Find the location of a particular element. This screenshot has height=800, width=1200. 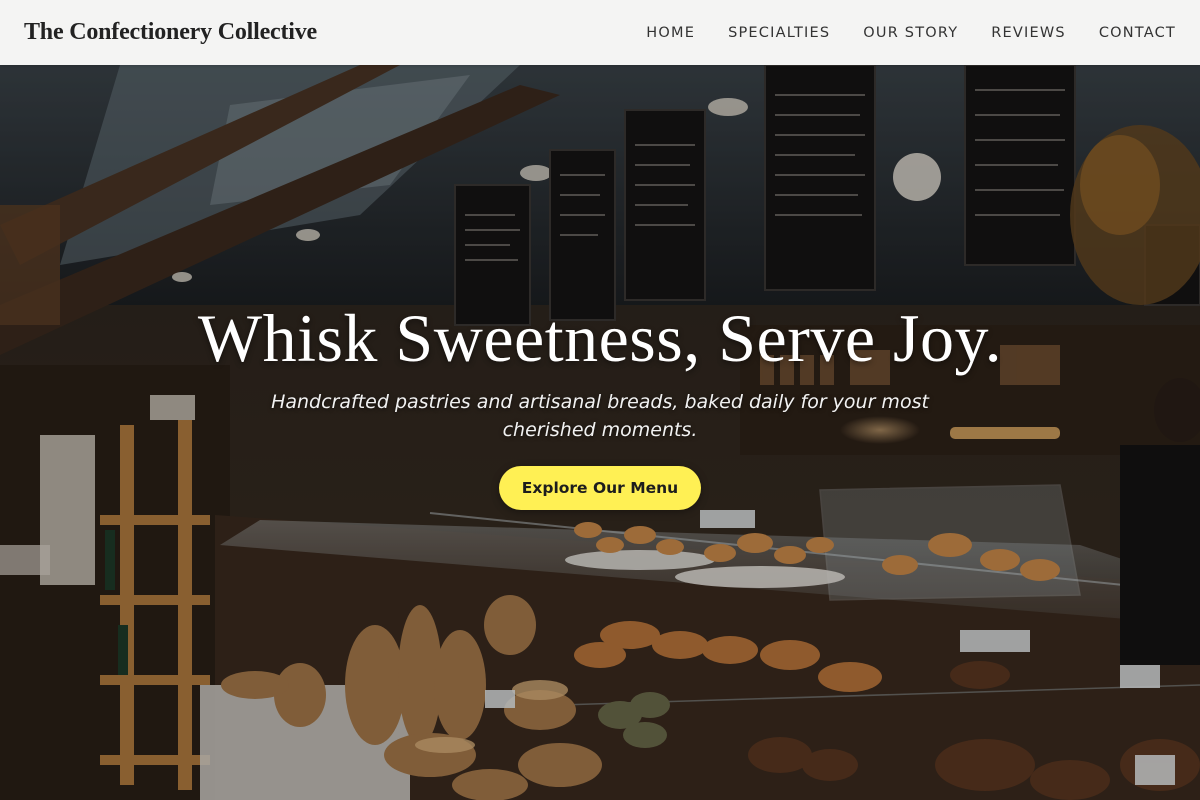

nav-link-home: HOME is located at coordinates (670, 33).